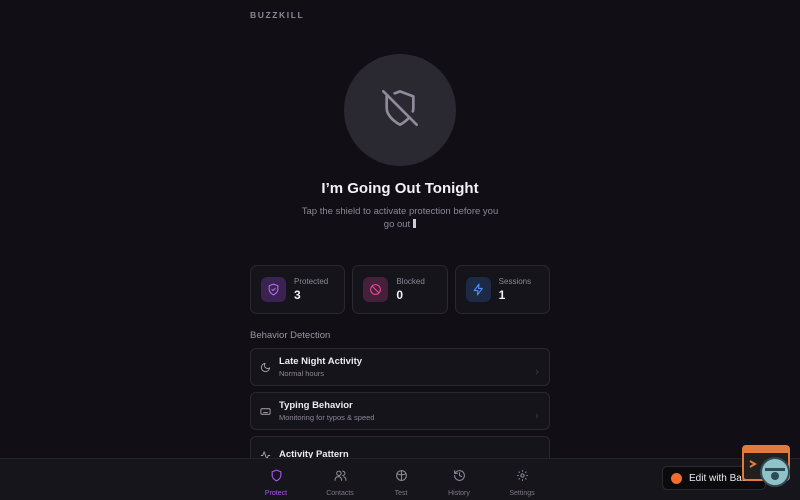 The image size is (800, 500). What do you see at coordinates (400, 367) in the screenshot?
I see `behavior-item-late-night: Late Night Activity Normal hours` at bounding box center [400, 367].